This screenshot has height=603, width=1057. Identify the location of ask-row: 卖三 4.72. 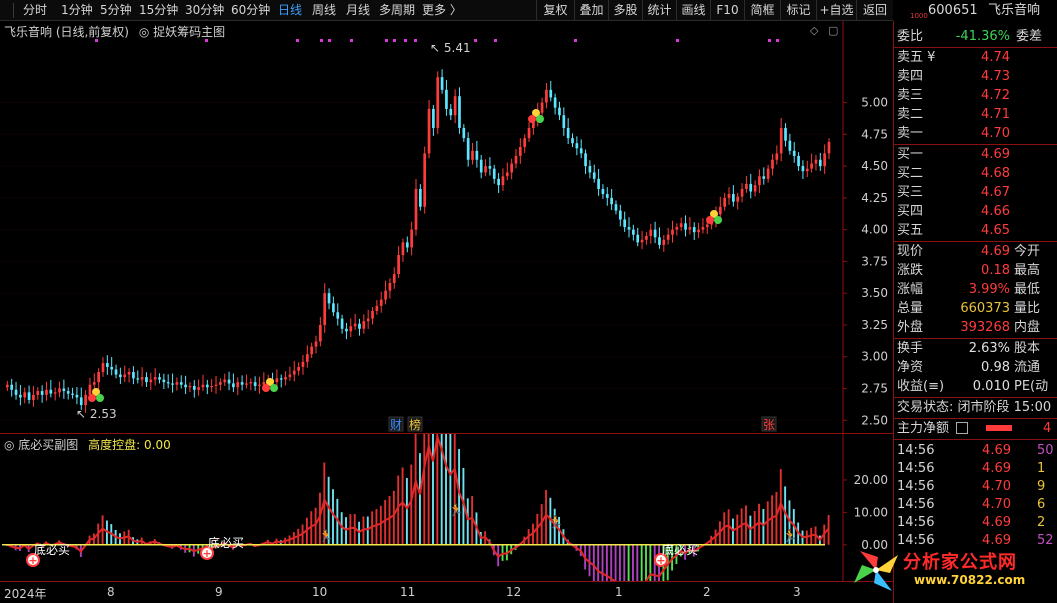
(975, 95).